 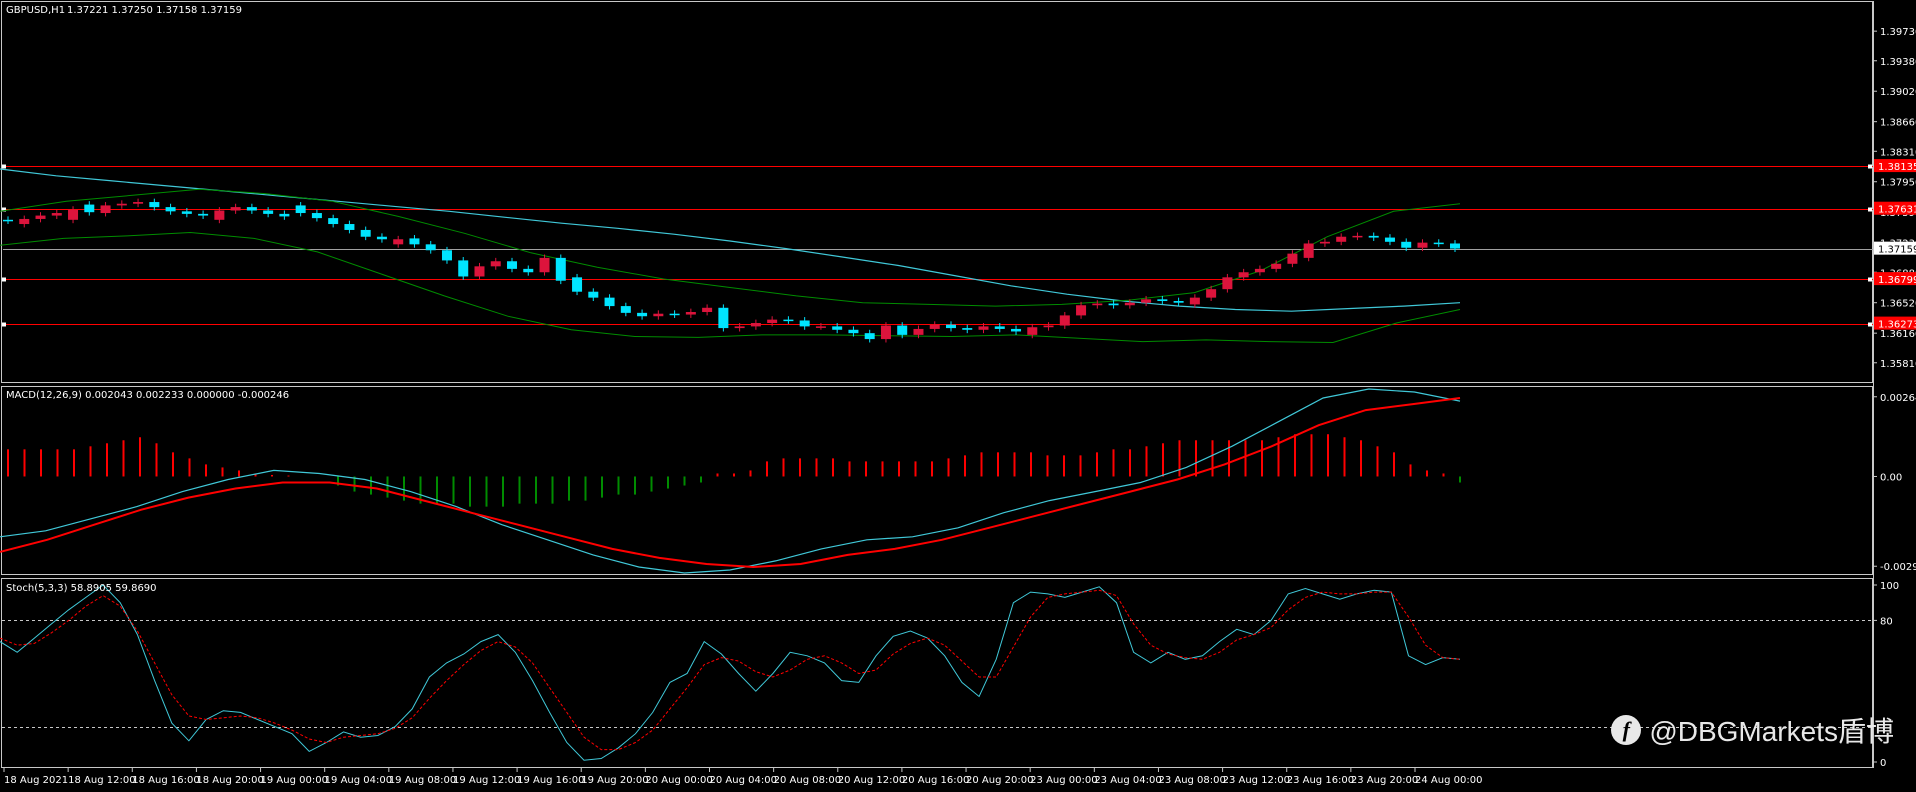 What do you see at coordinates (358, 780) in the screenshot?
I see `time-axis-label: 19 Aug 04:00` at bounding box center [358, 780].